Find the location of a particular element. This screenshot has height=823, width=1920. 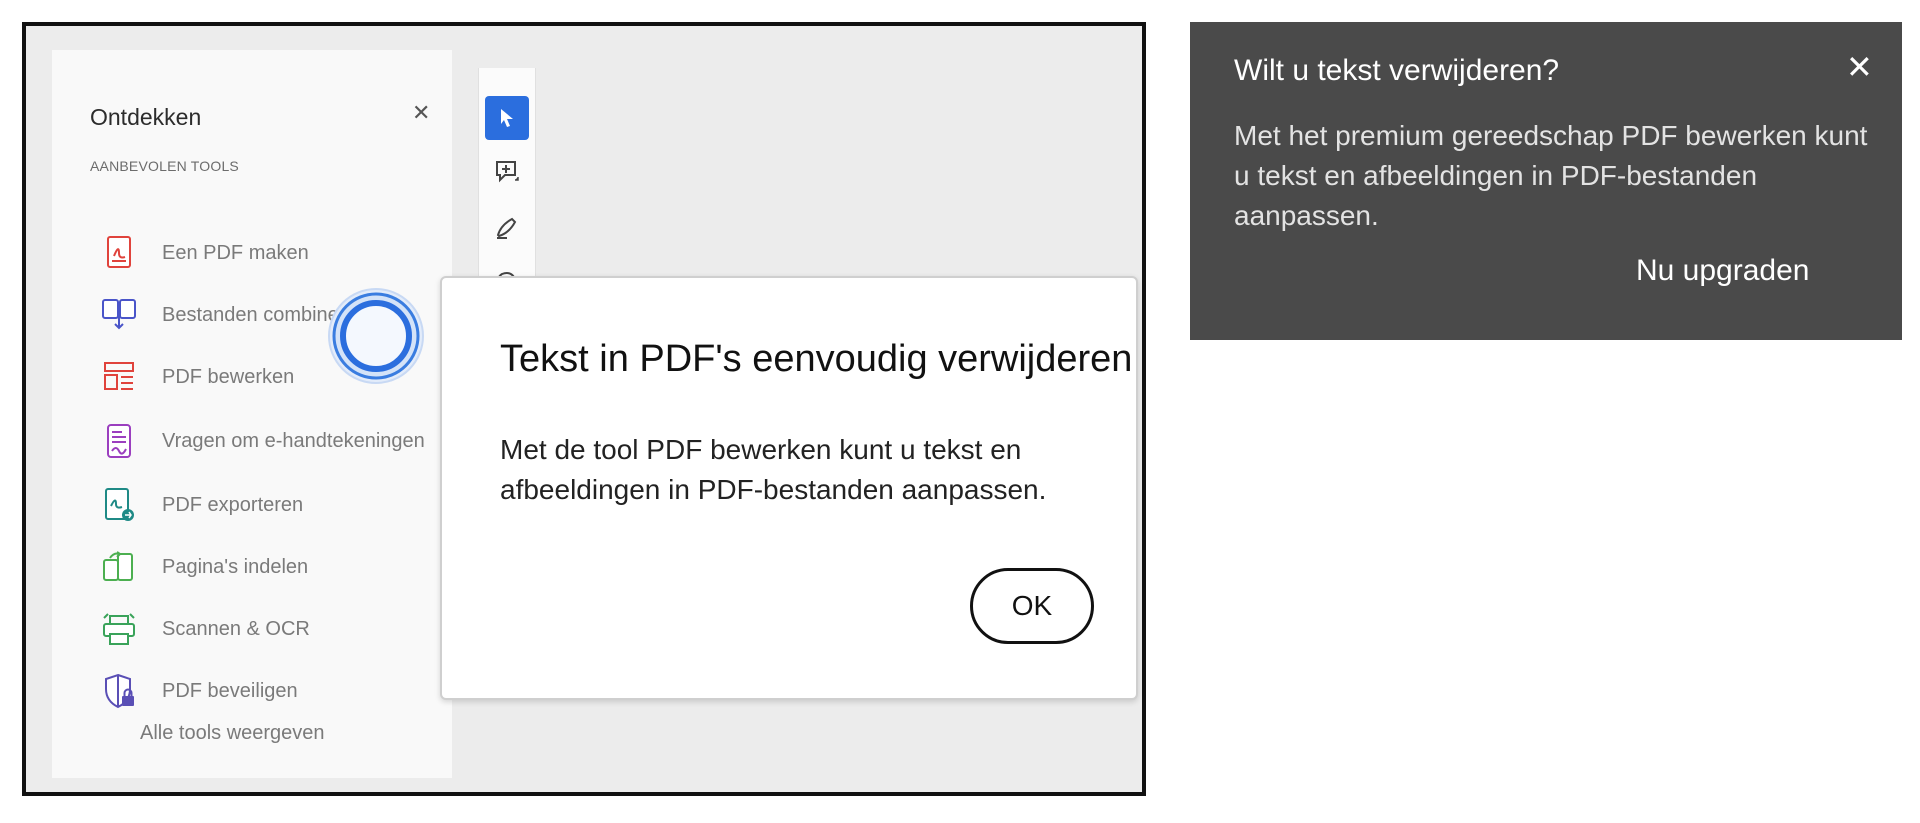

tool-label: Een PDF maken is located at coordinates (235, 252).